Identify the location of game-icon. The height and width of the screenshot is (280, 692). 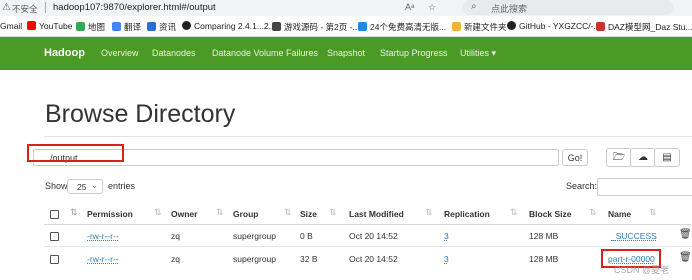
(276, 26).